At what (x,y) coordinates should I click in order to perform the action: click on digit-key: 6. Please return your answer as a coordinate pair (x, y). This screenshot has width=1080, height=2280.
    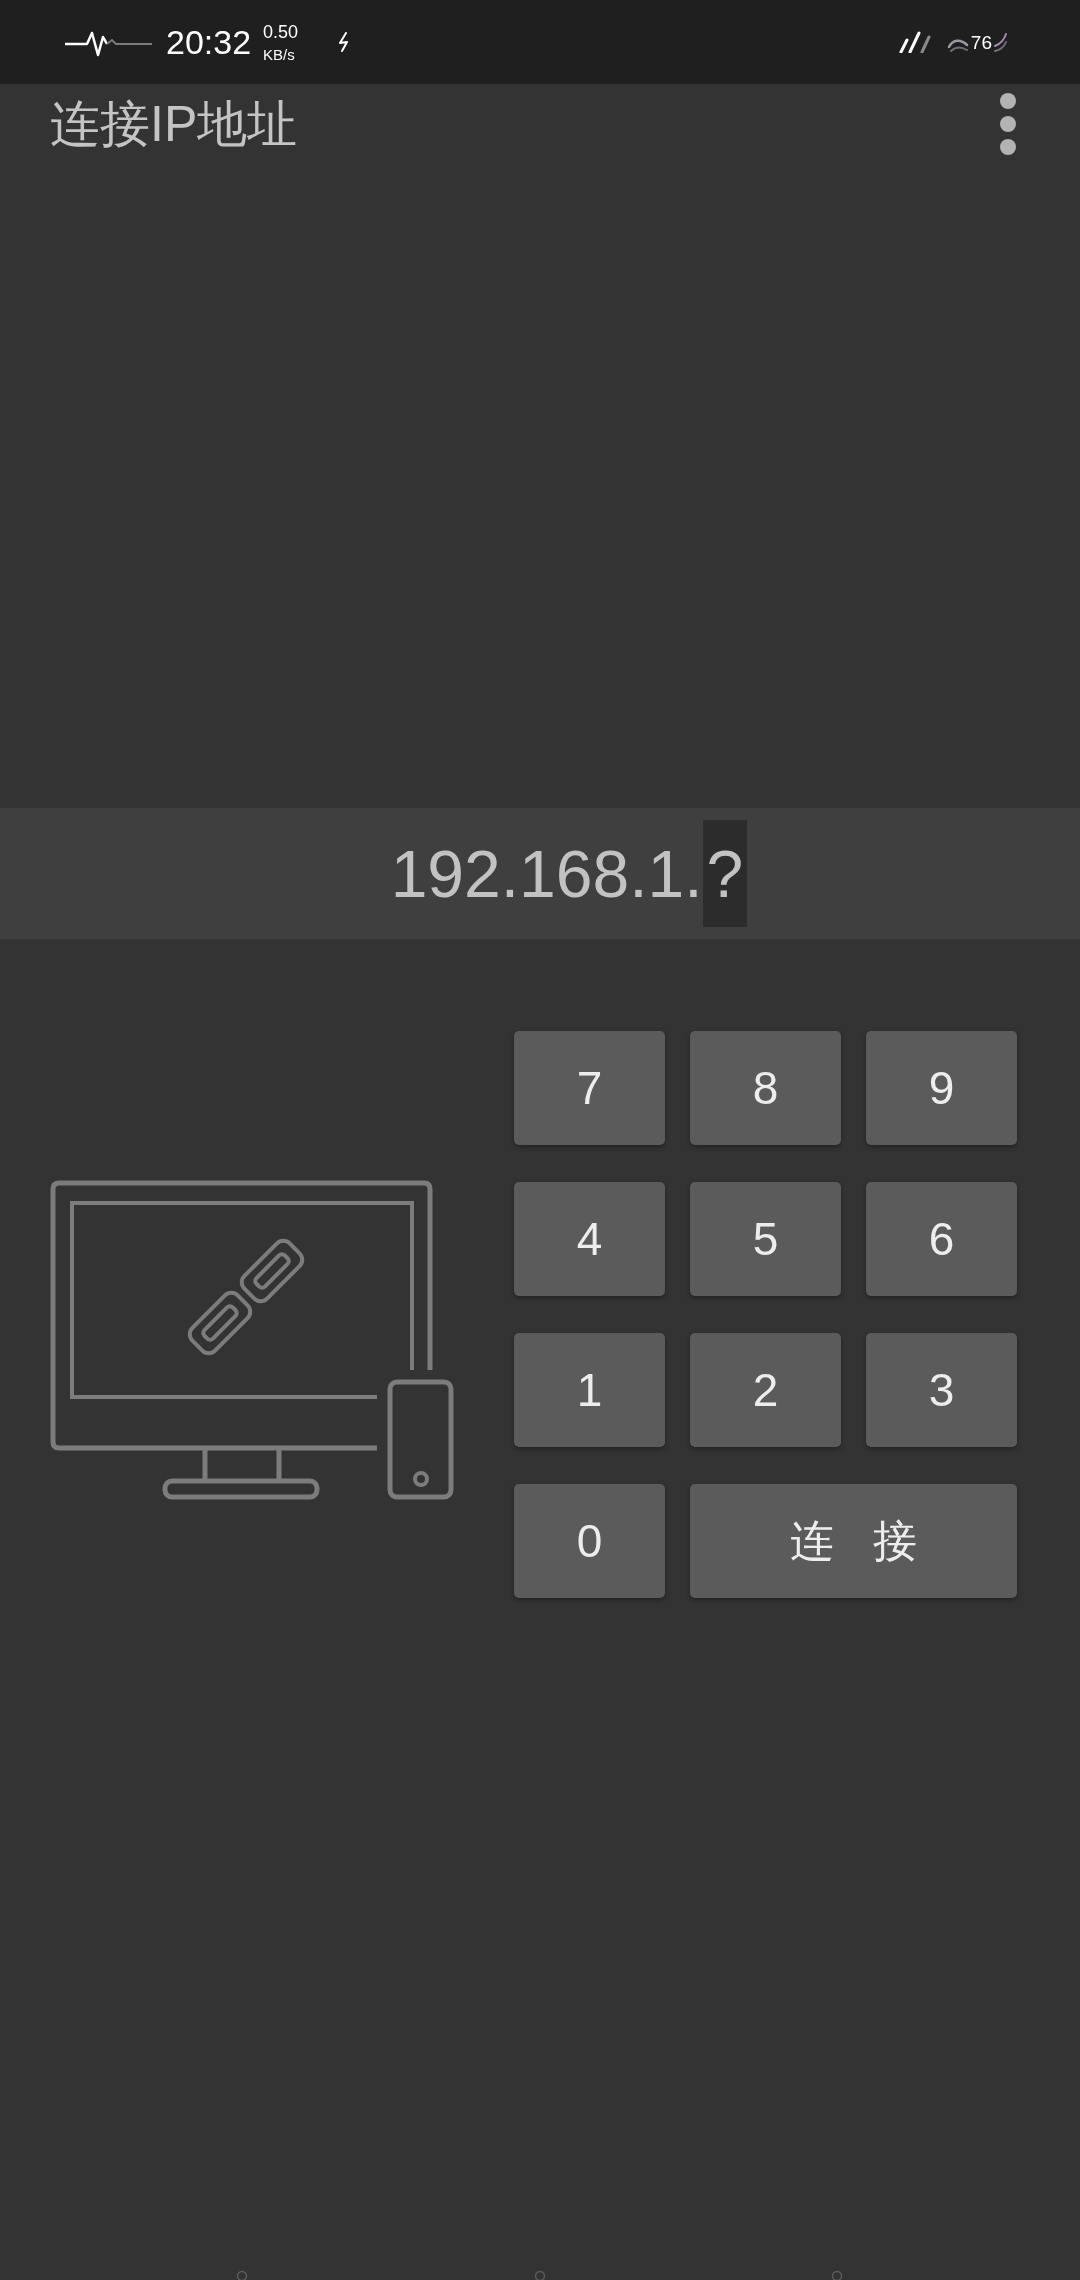
    Looking at the image, I should click on (941, 1239).